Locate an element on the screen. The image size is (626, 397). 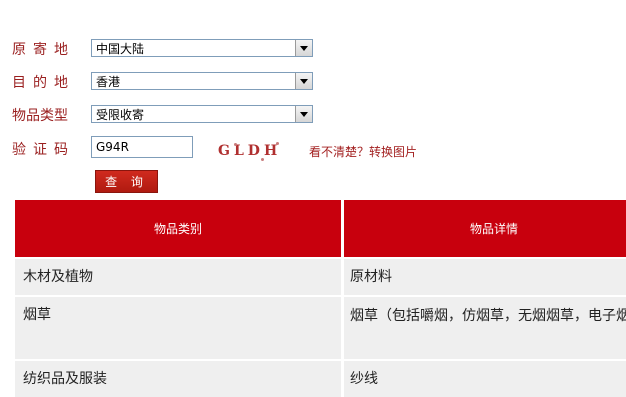
column-header-category: 物品类别 is located at coordinates (178, 228).